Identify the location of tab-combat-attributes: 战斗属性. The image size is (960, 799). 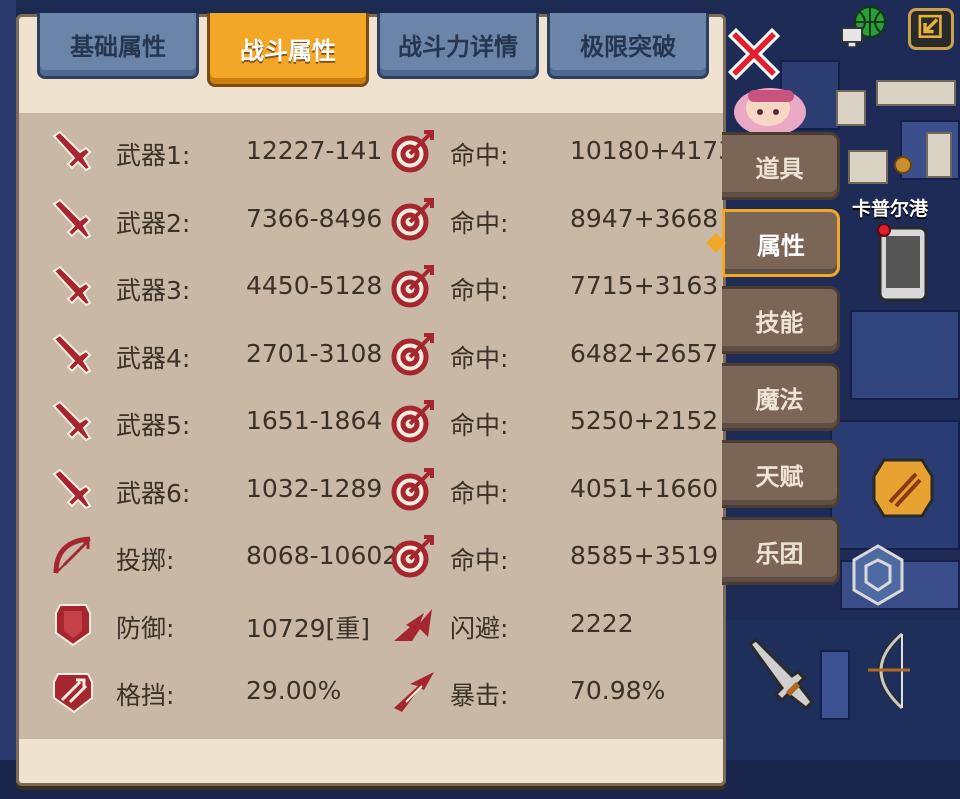
(288, 50).